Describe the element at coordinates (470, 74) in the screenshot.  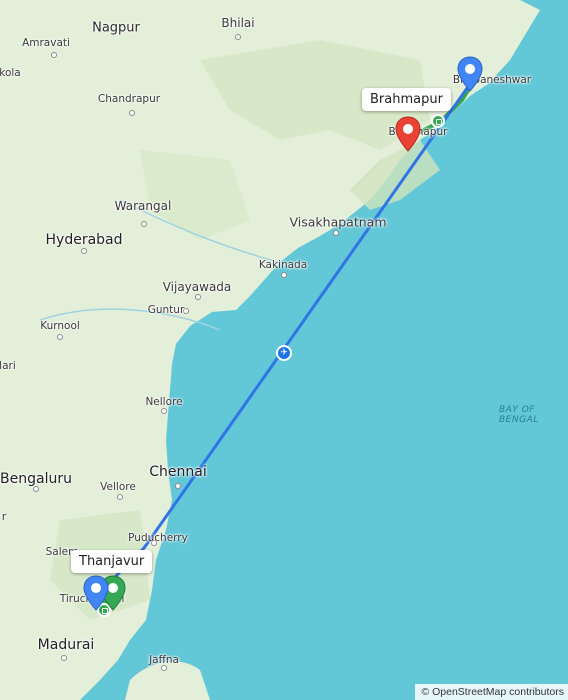
I see `origin-pin-icon` at that location.